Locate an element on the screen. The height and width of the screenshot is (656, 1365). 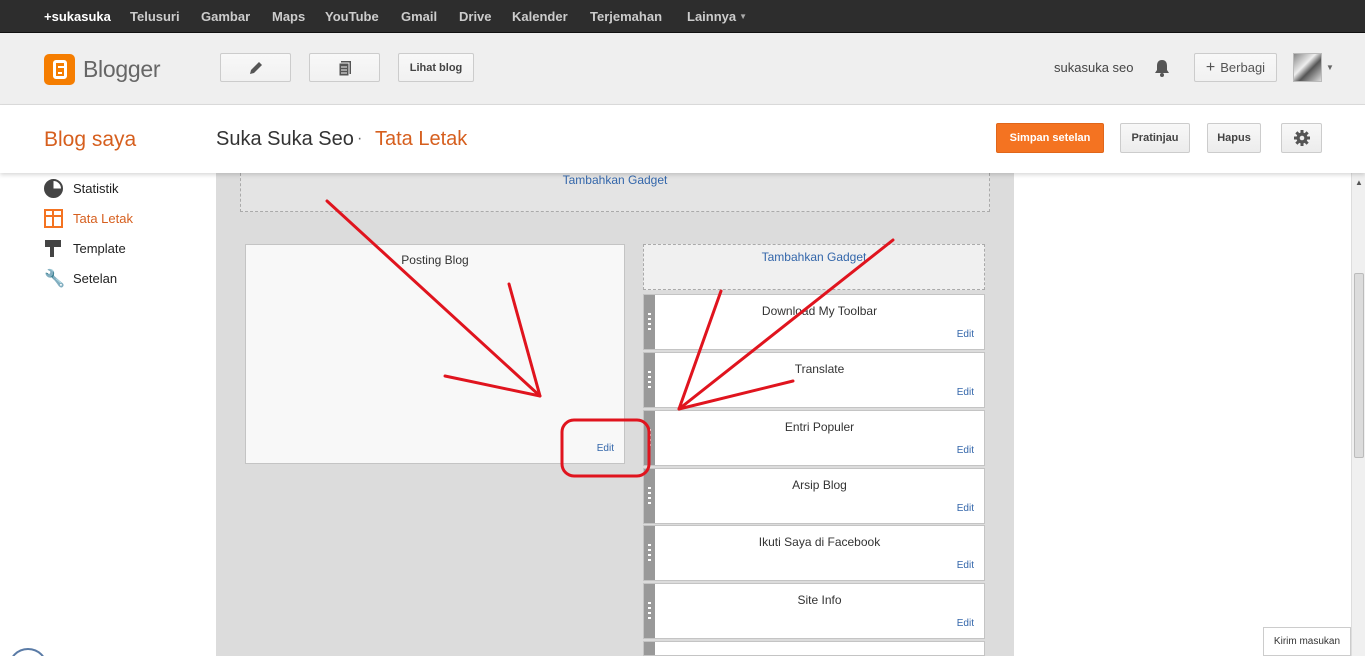
sidebar-item-label: Statistik is located at coordinates (96, 188).